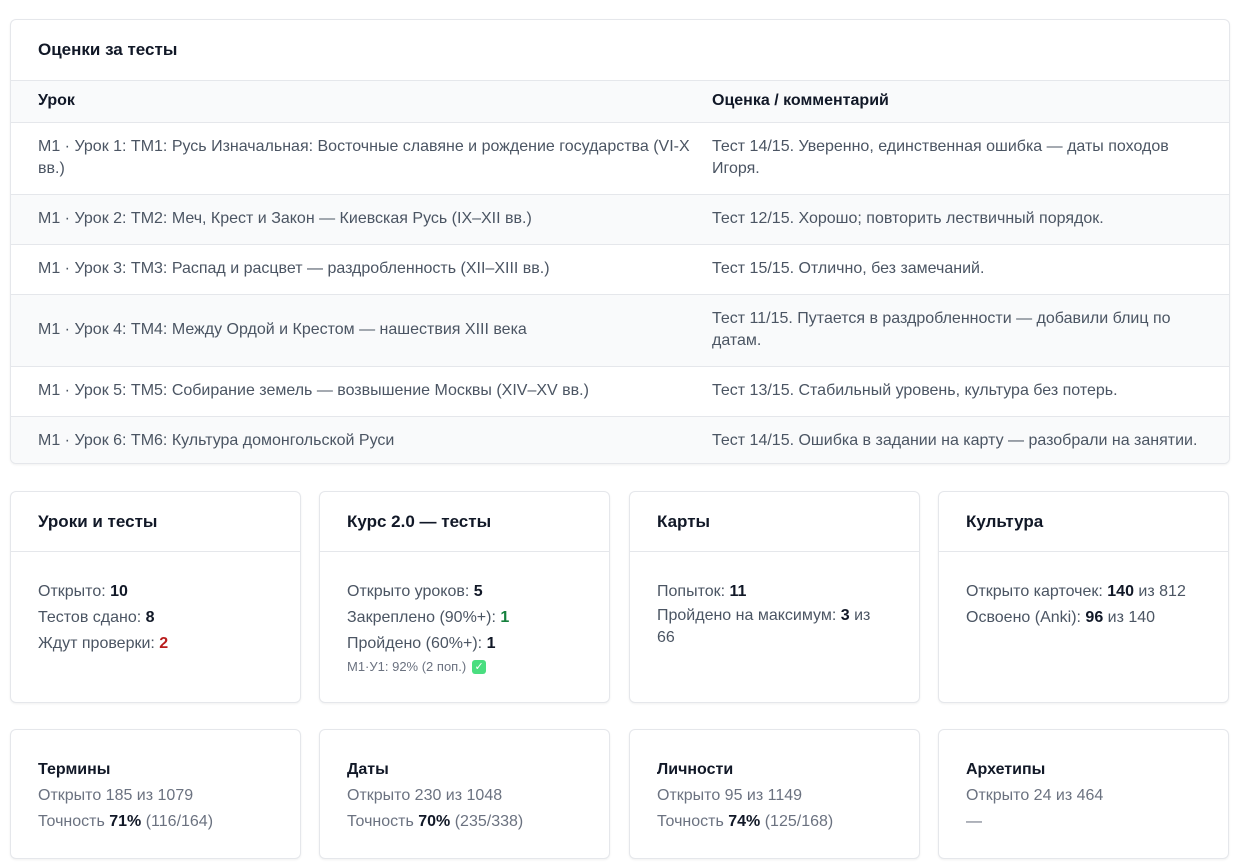  Describe the element at coordinates (424, 617) in the screenshot. I see `label: Закреплено (90%+):` at that location.